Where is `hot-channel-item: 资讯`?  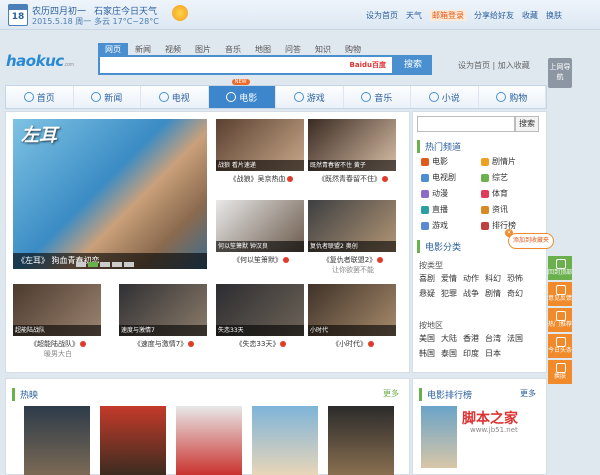
hot-channel-item: 资讯 is located at coordinates (511, 209).